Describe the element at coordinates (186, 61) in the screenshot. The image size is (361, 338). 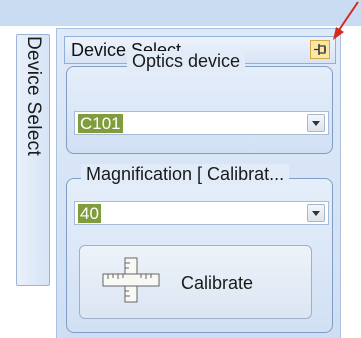
I see `optics-device-title: Optics device` at that location.